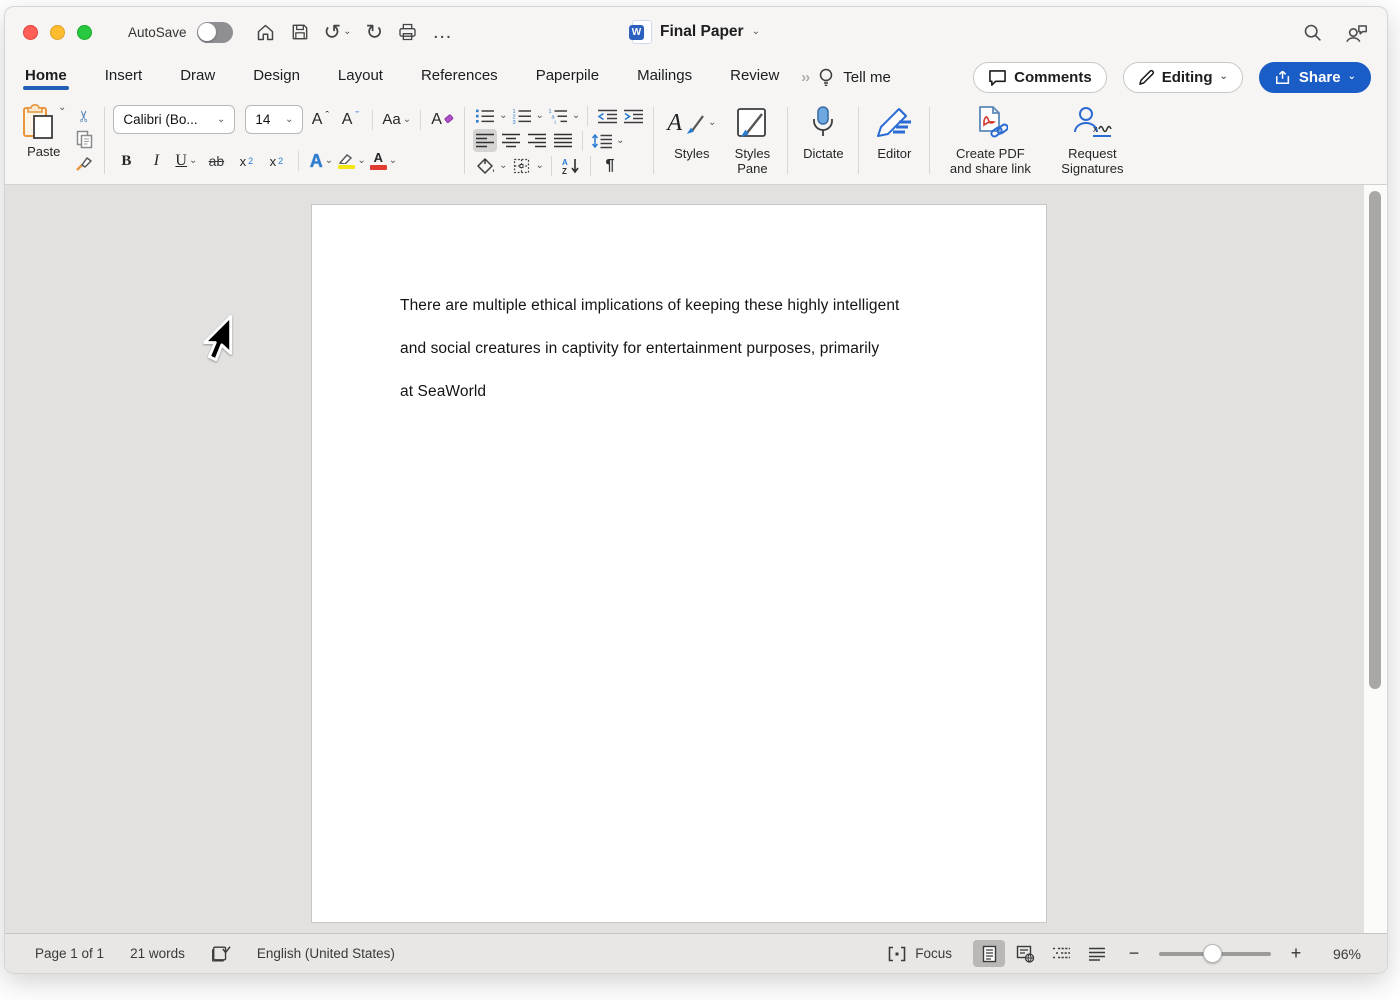  What do you see at coordinates (1375, 440) in the screenshot?
I see `scrollbar-thumb` at bounding box center [1375, 440].